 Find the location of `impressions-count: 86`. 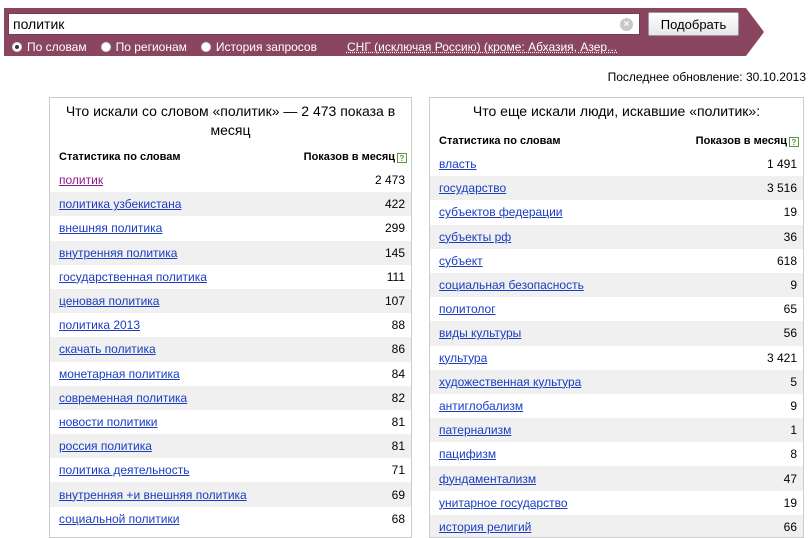

impressions-count: 86 is located at coordinates (398, 349).